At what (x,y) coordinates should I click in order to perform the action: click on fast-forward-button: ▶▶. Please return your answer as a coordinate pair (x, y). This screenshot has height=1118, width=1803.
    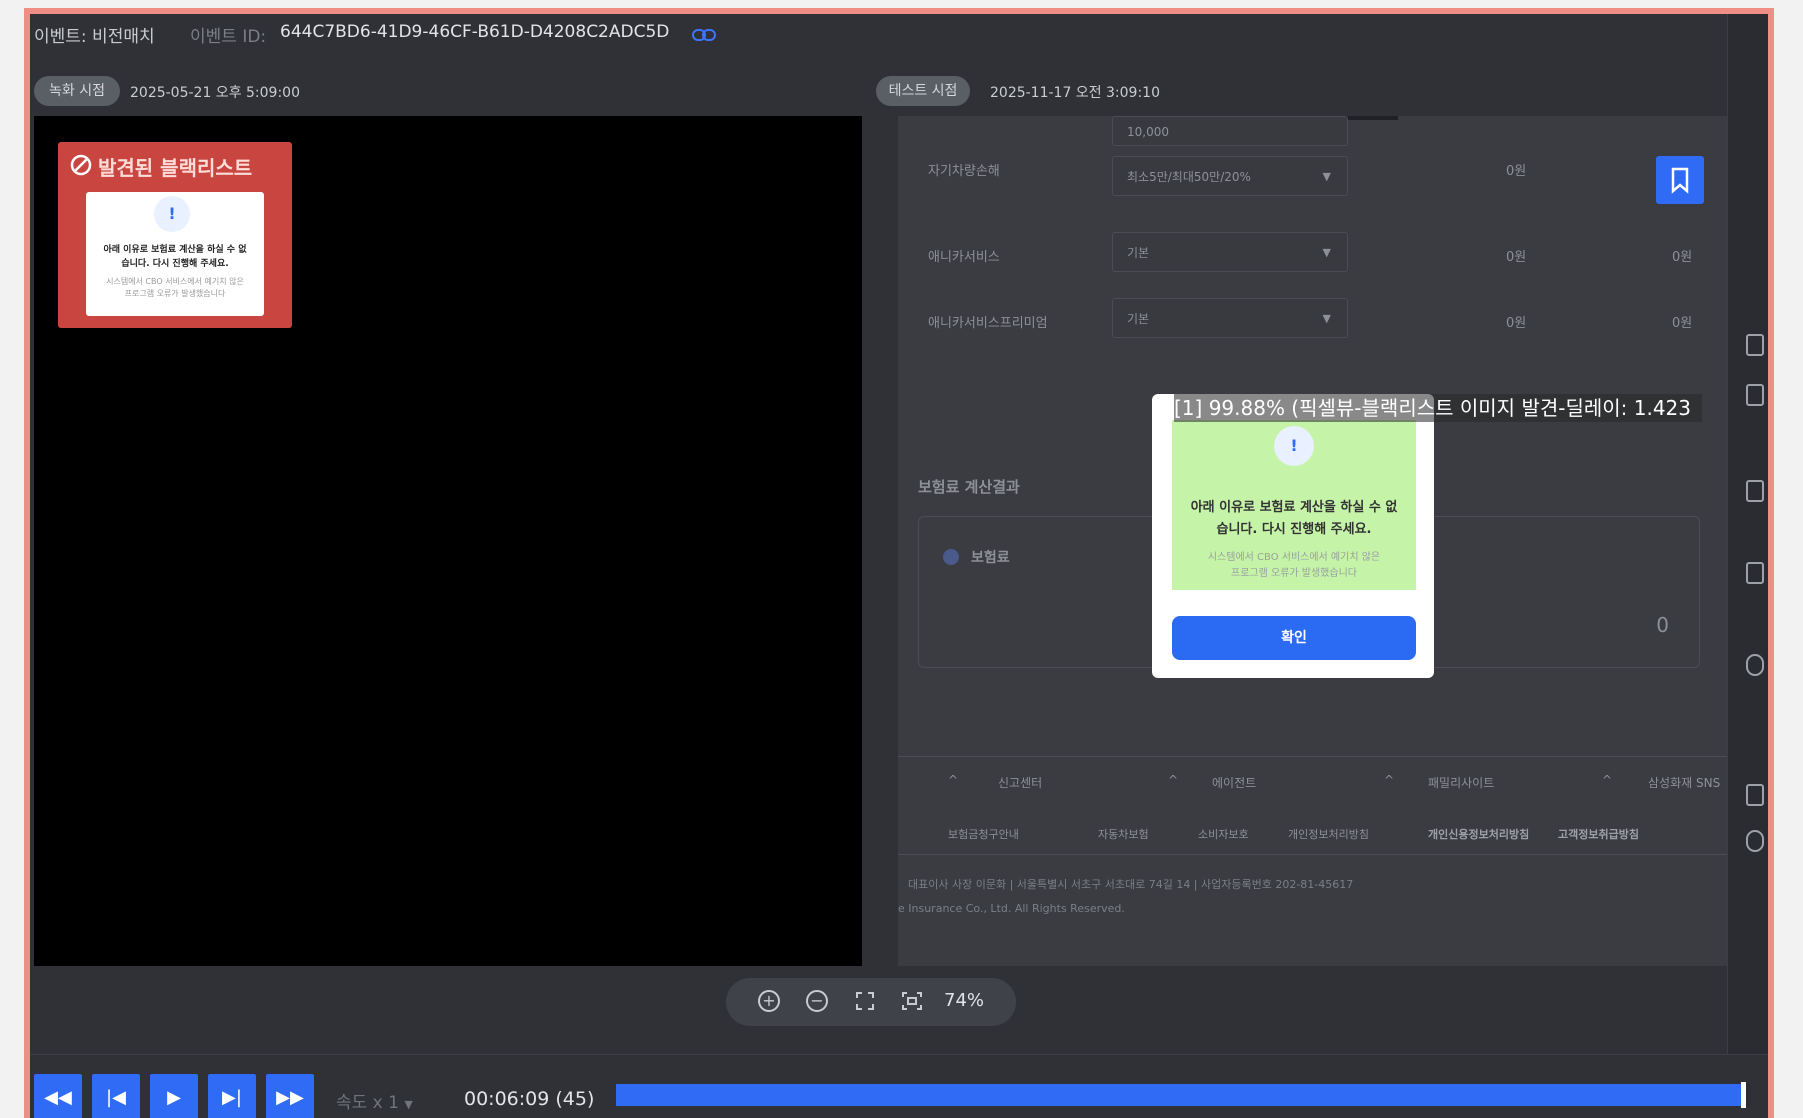
    Looking at the image, I should click on (290, 1096).